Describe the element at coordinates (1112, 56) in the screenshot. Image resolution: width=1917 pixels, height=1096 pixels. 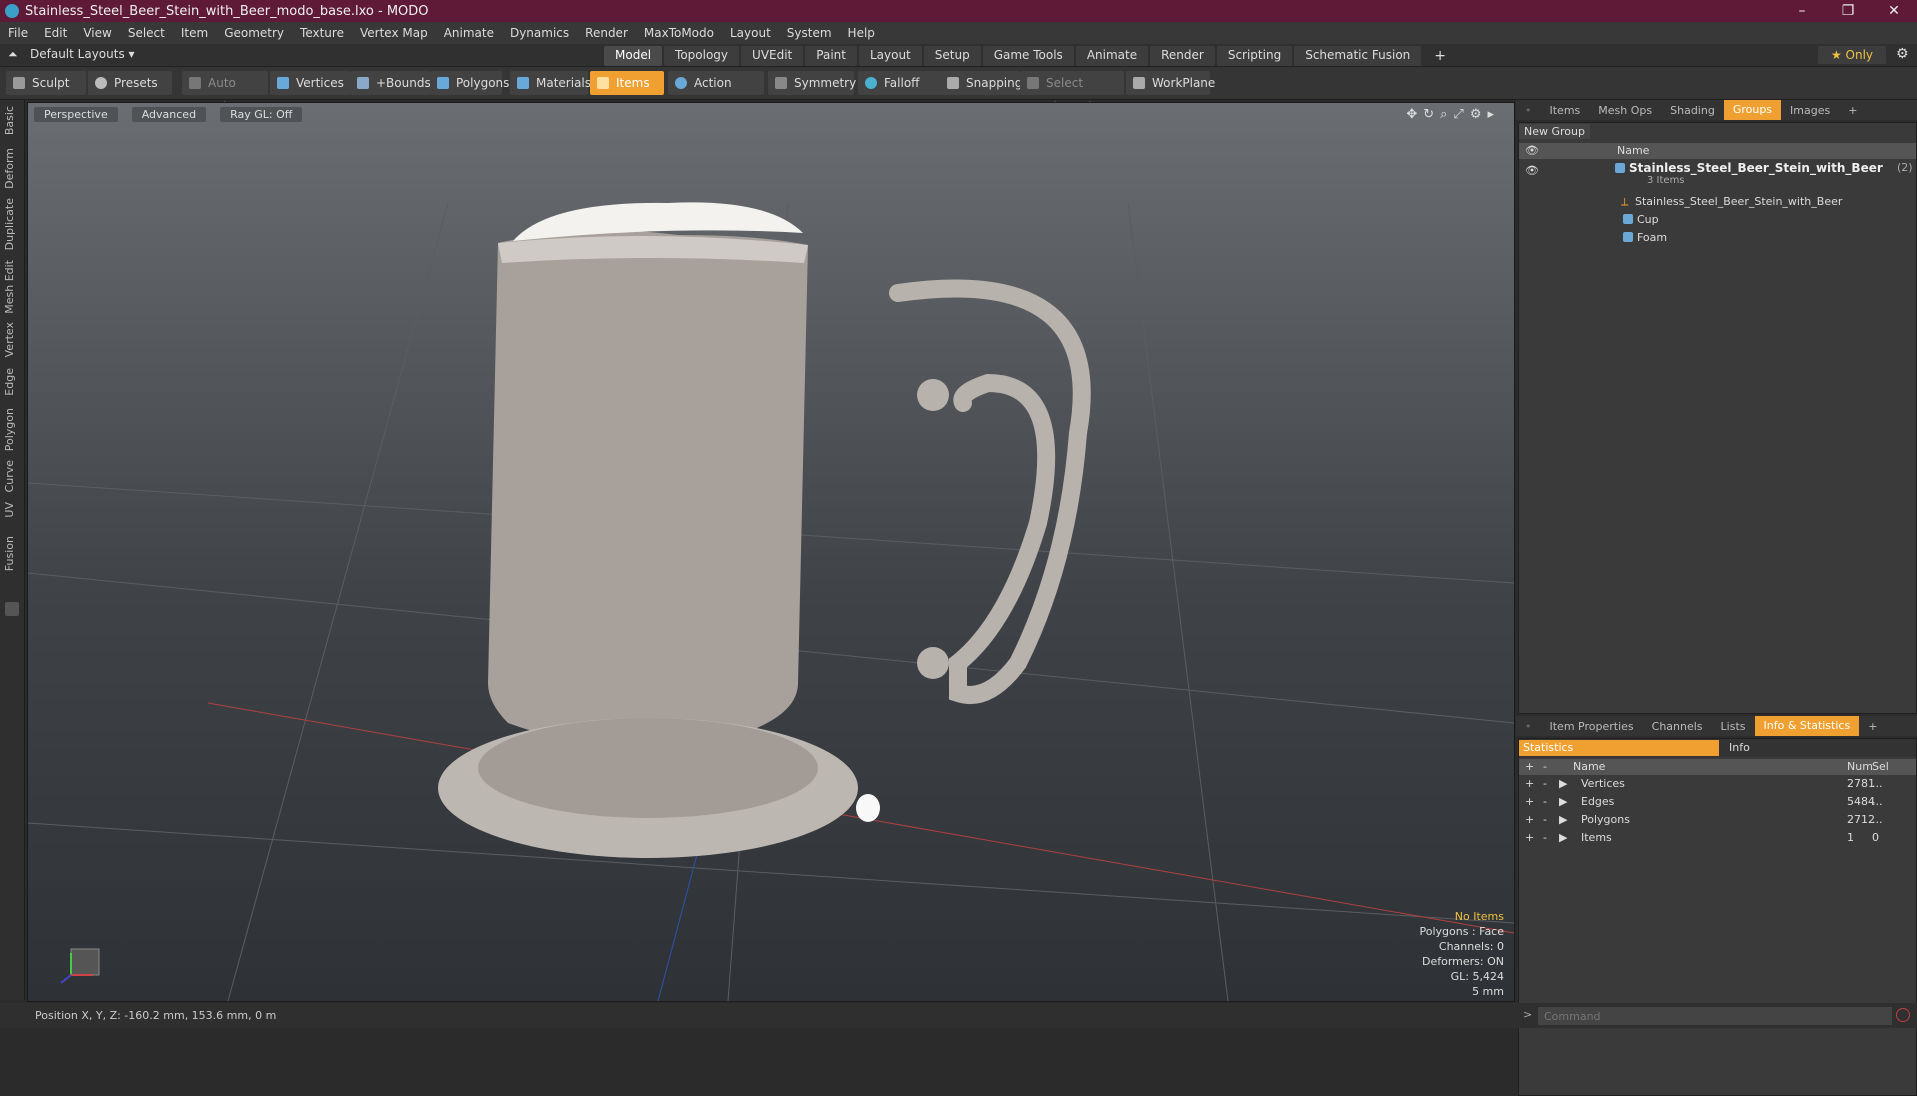
I see `tab-animate: Animate` at that location.